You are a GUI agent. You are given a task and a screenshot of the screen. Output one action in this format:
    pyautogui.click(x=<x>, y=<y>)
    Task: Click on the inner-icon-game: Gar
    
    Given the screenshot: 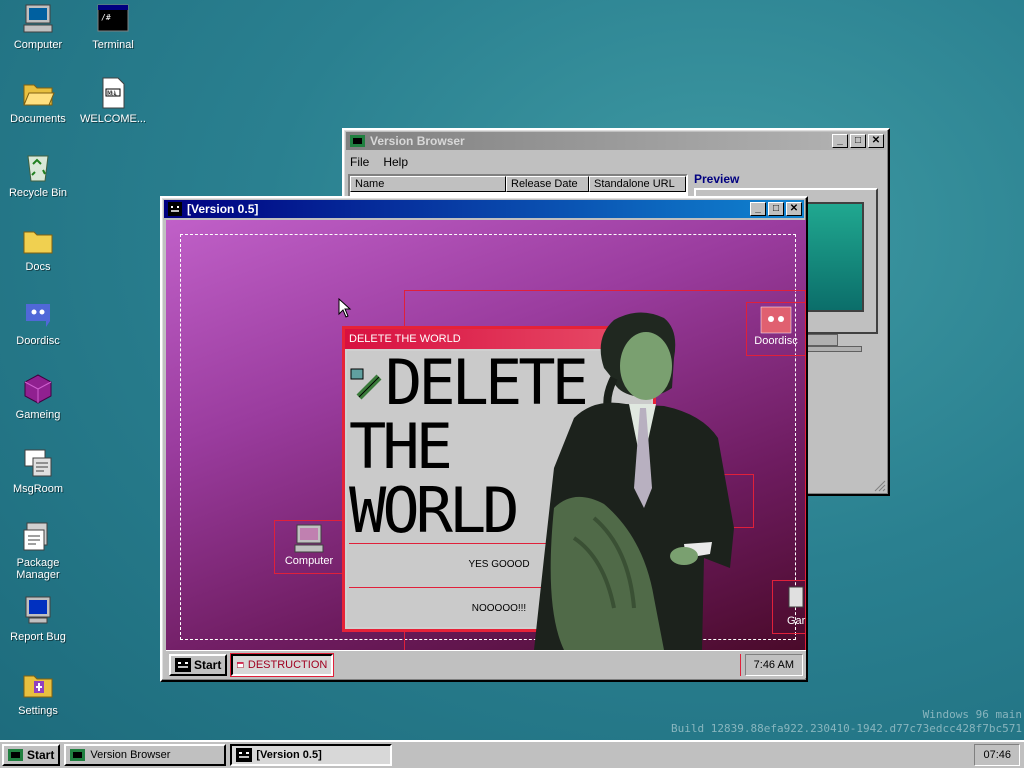 What is the action you would take?
    pyautogui.click(x=789, y=607)
    